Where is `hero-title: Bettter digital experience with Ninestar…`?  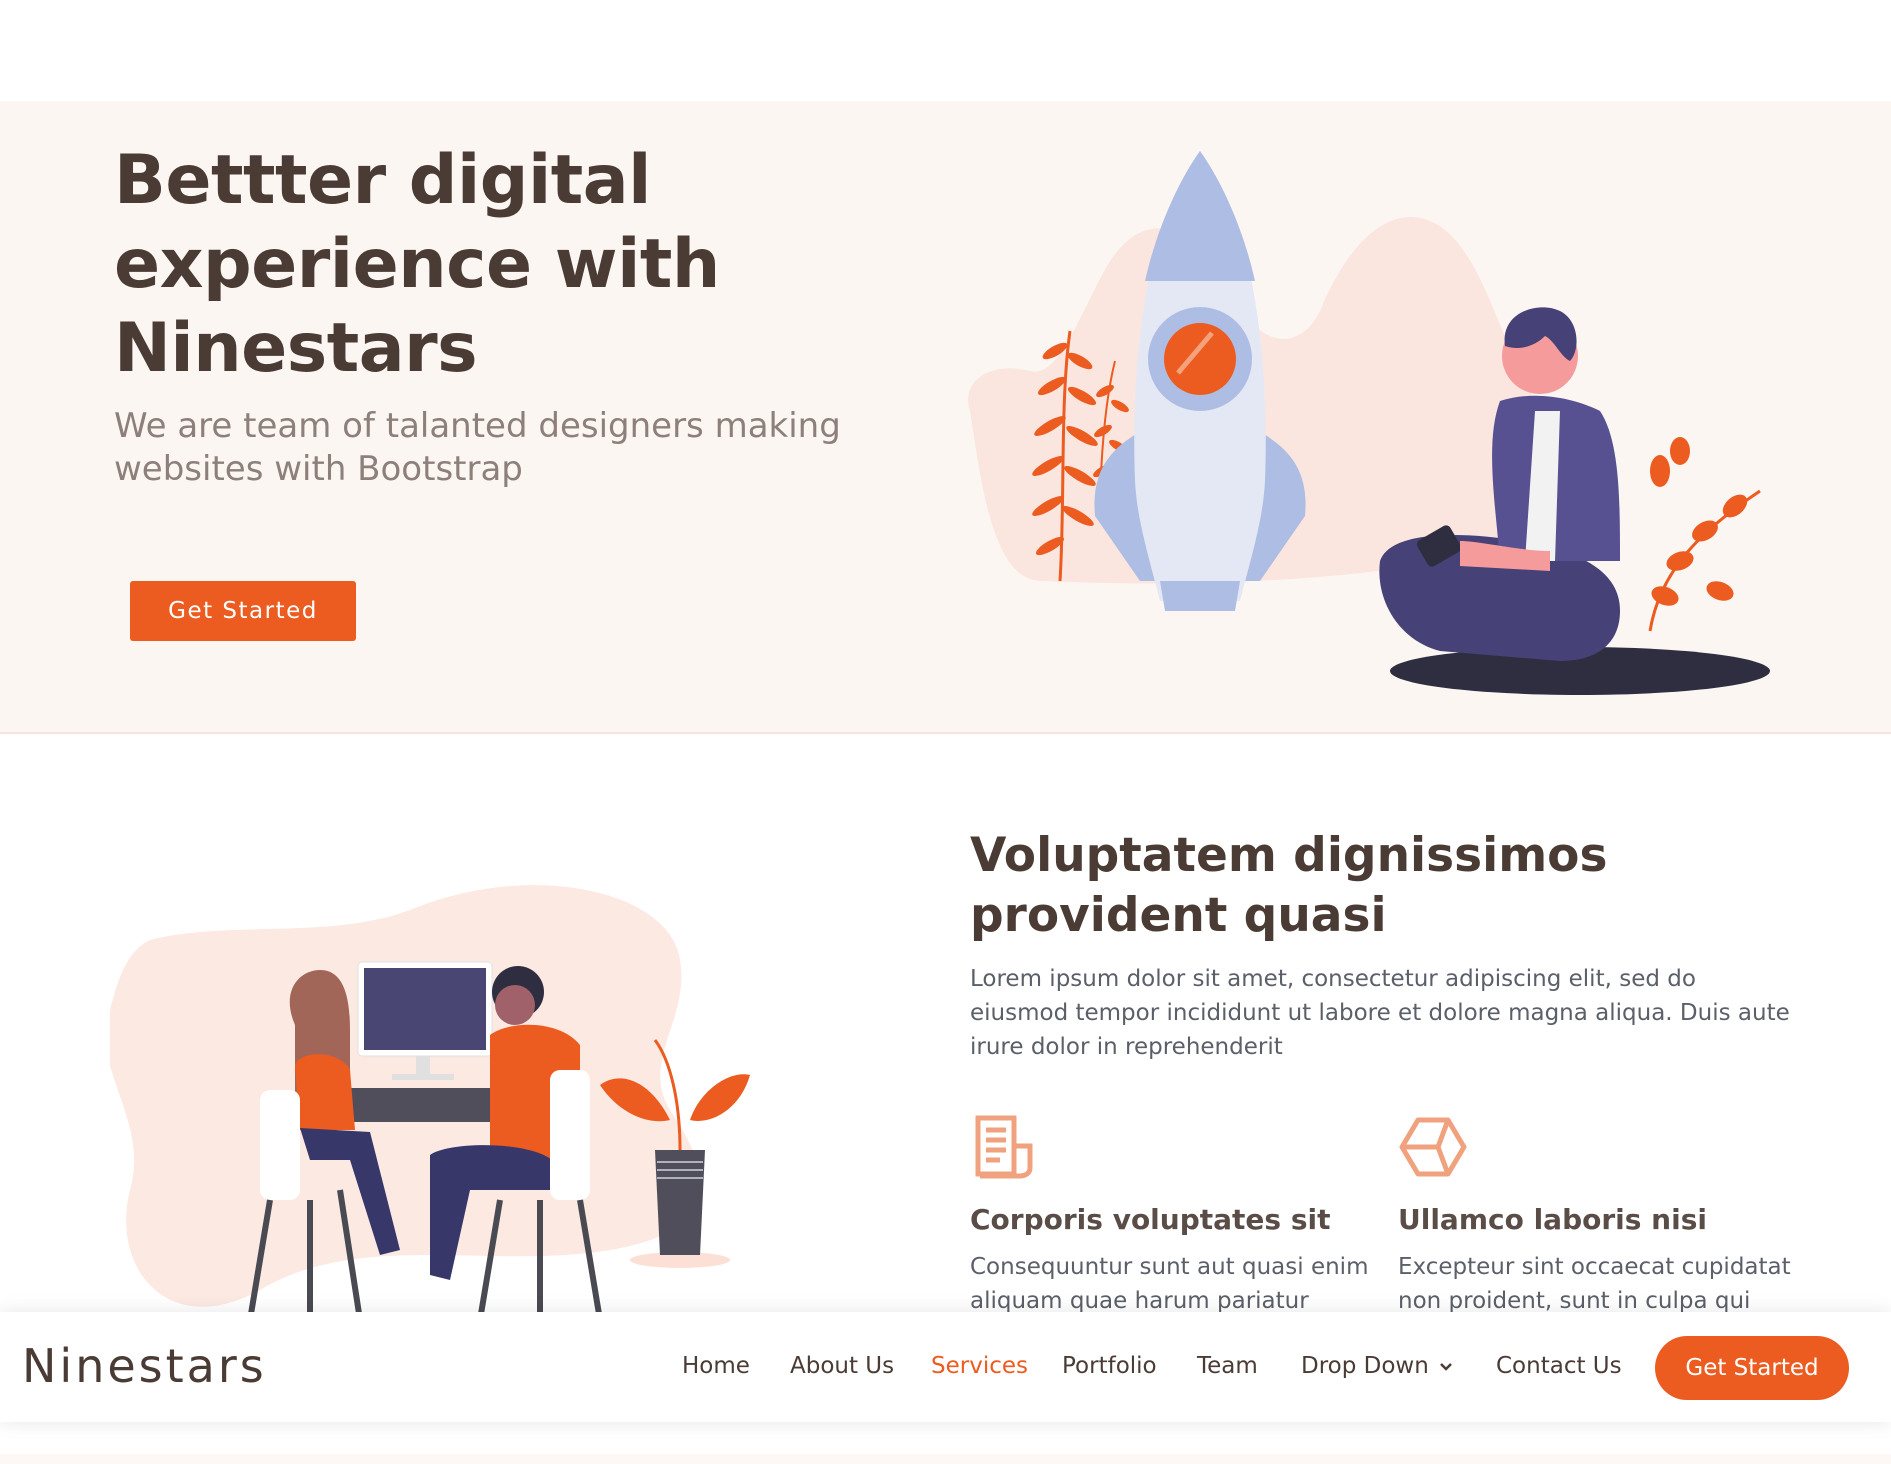 hero-title: Bettter digital experience with Ninestar… is located at coordinates (417, 264).